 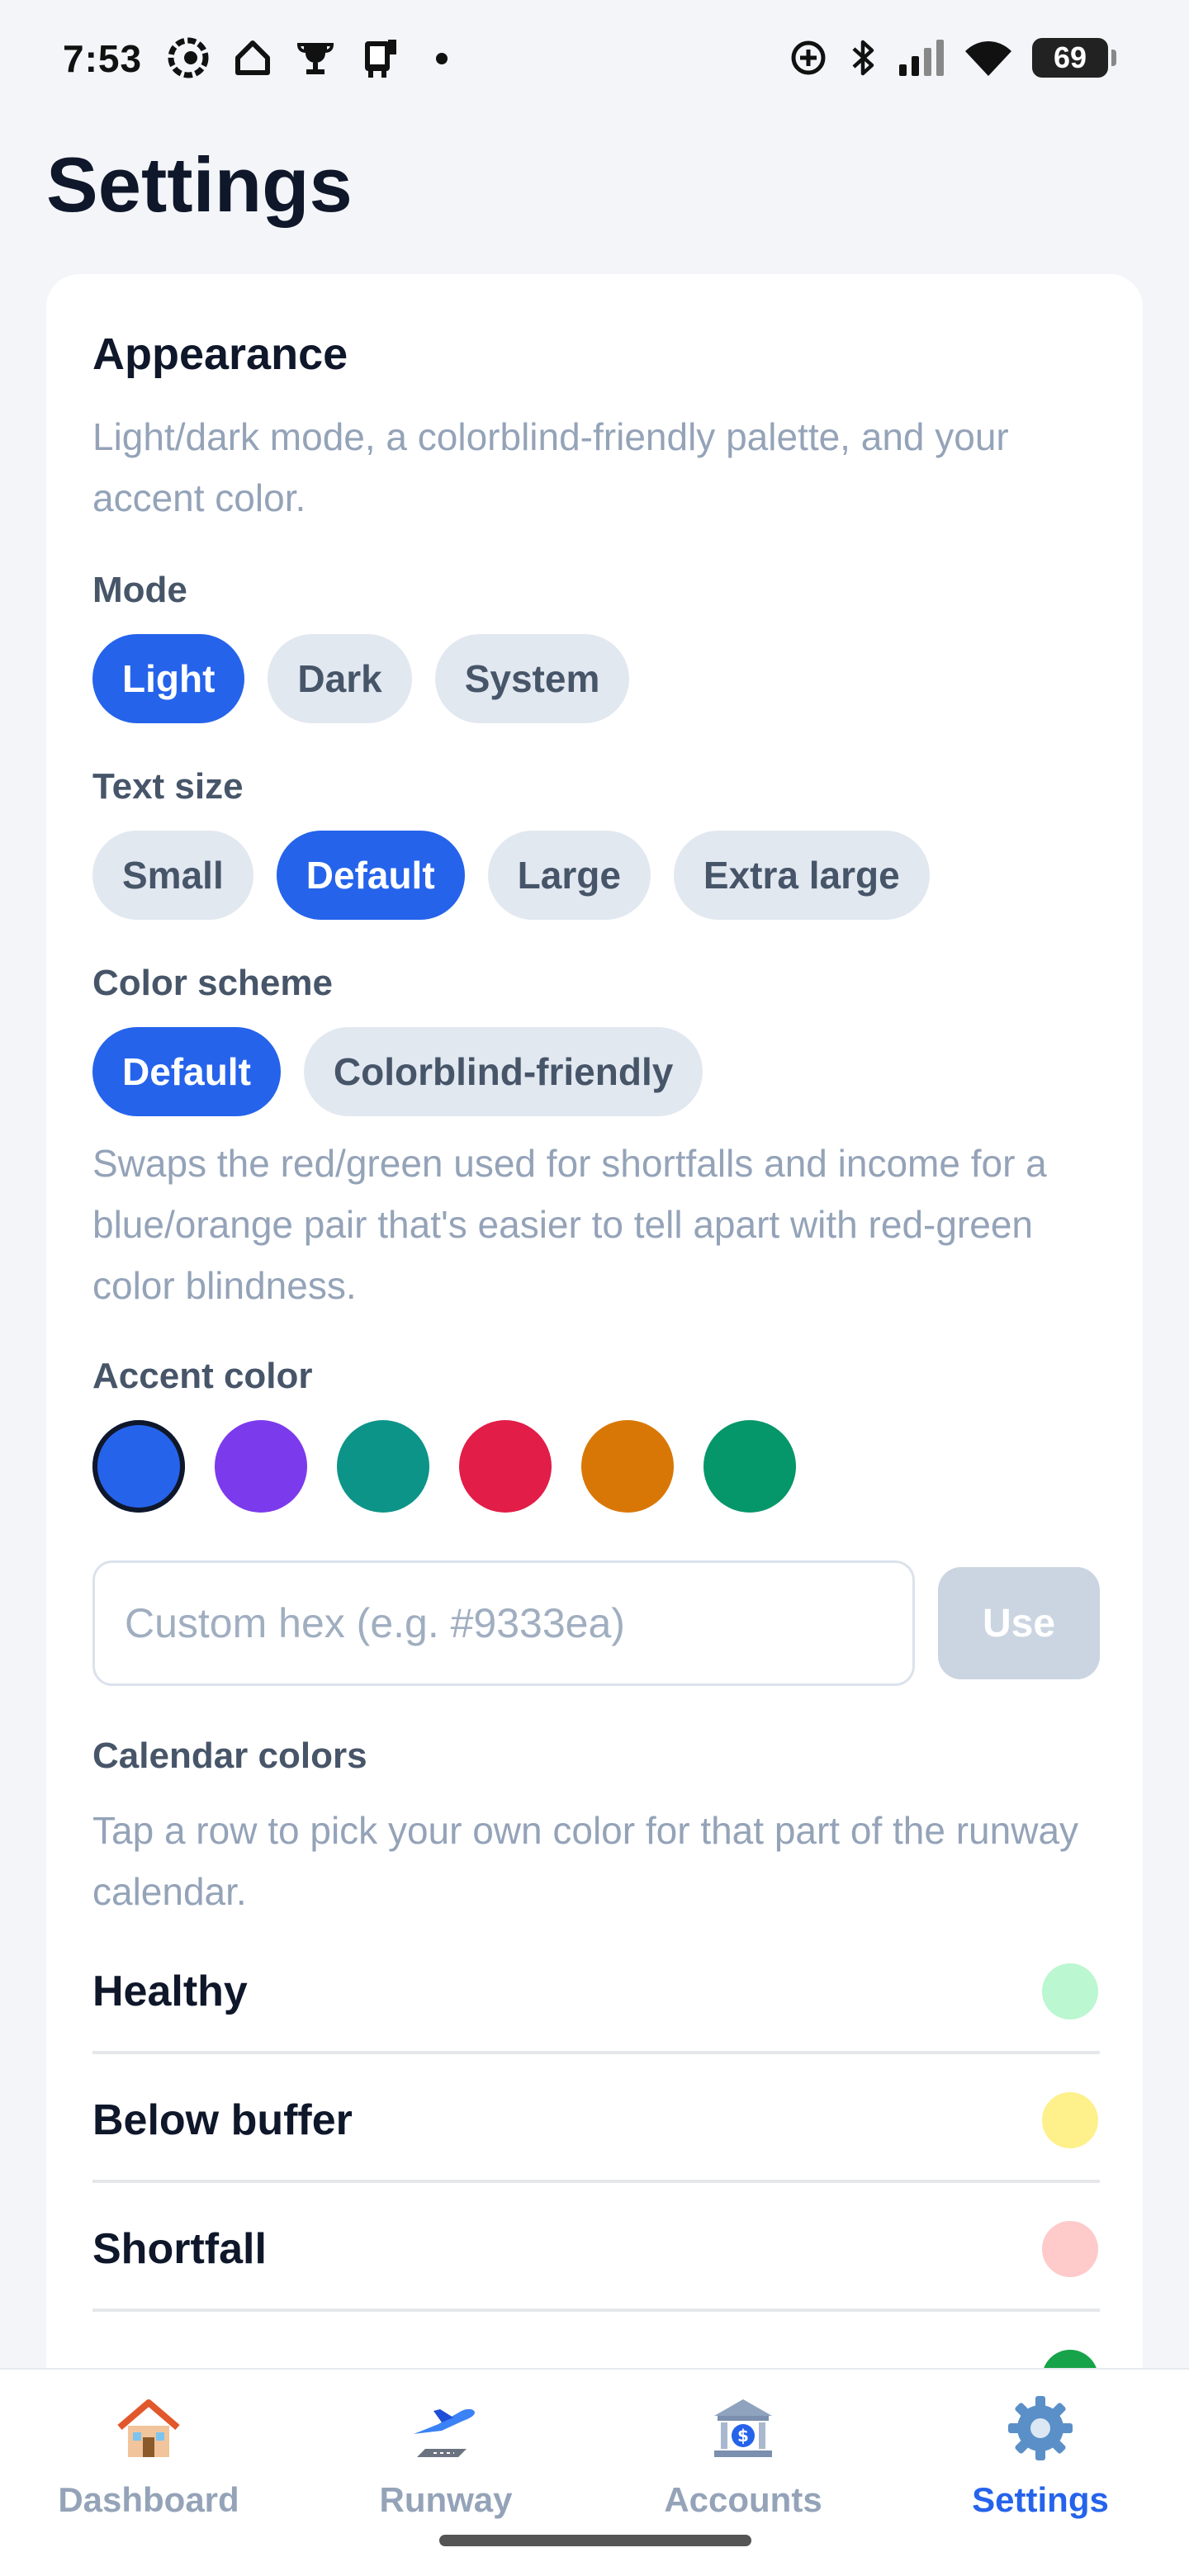 I want to click on color-scheme-options: Default Colorblind-friendly, so click(x=397, y=1071).